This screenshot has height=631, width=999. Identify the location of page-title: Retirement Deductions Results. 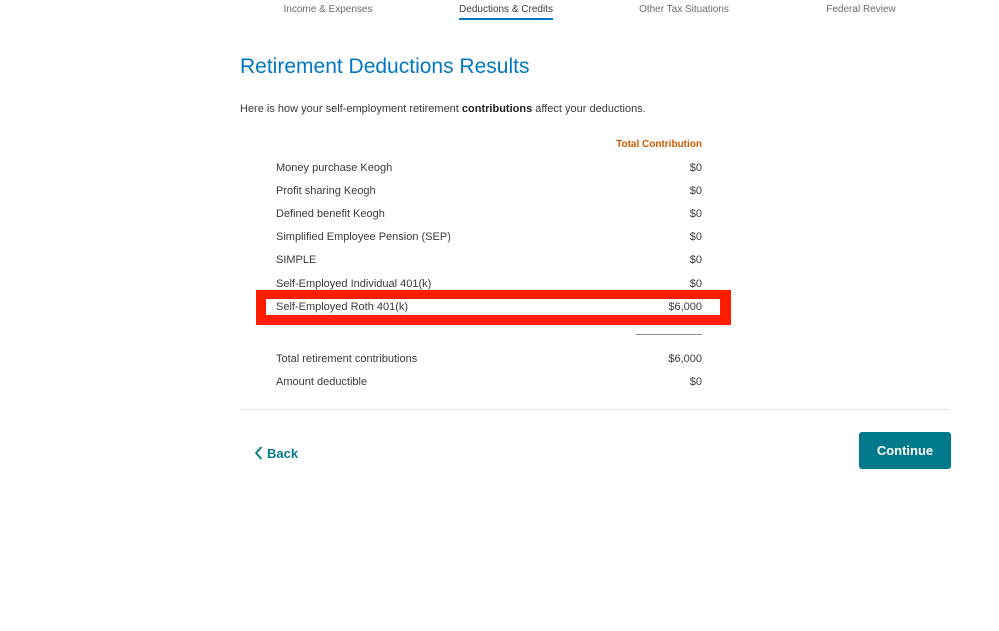
(385, 66).